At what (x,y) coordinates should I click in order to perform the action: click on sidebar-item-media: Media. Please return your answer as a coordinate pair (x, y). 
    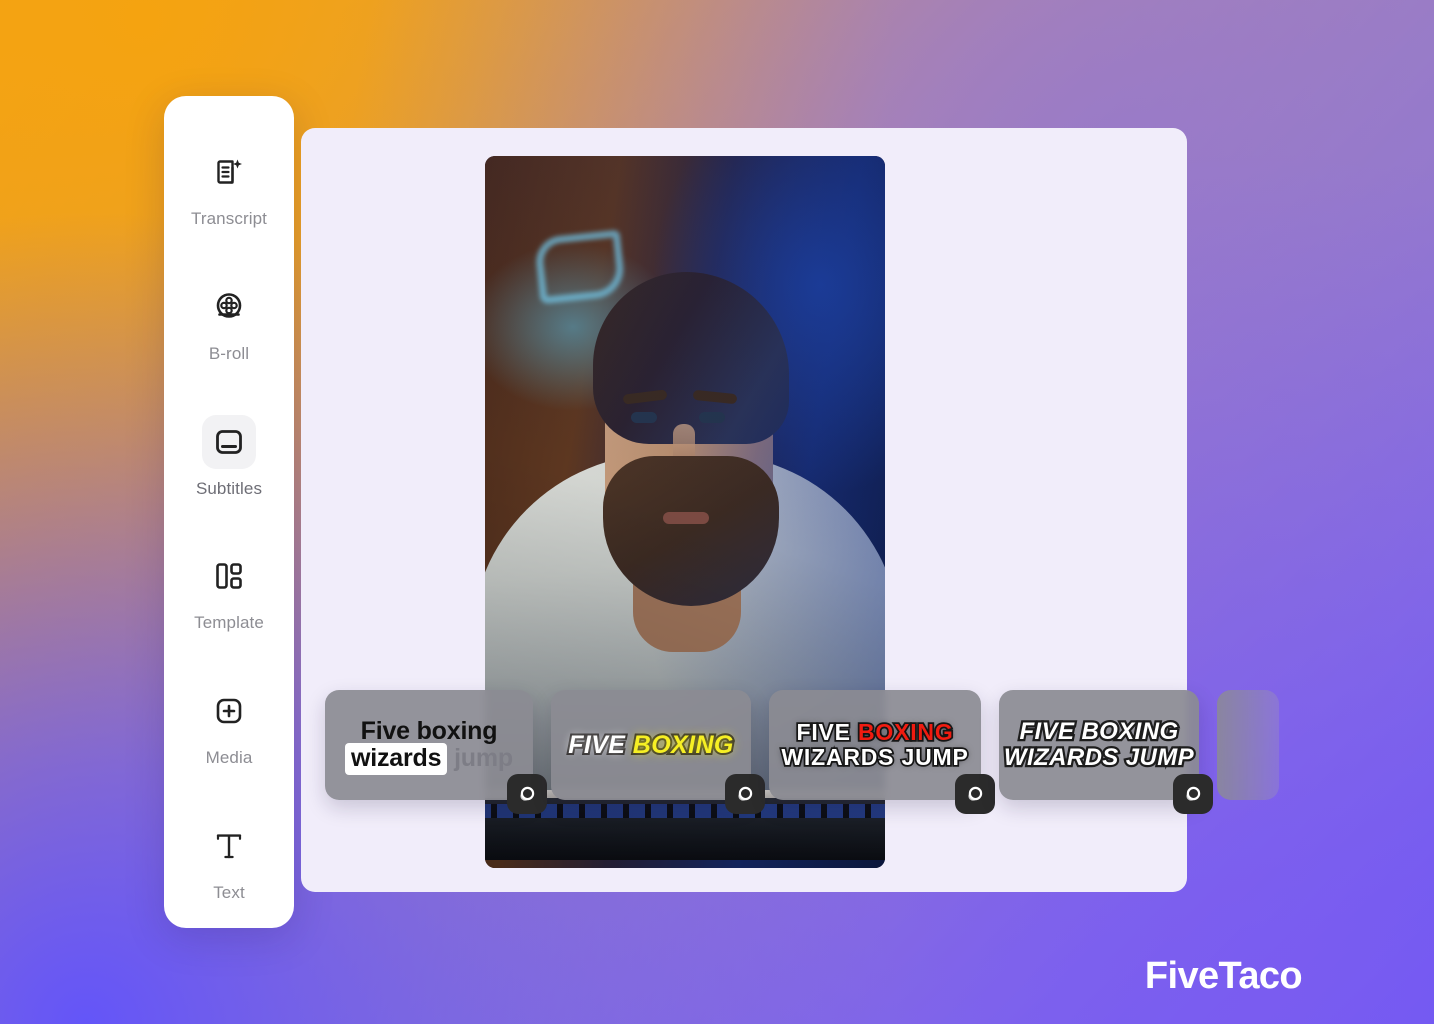
    Looking at the image, I should click on (229, 726).